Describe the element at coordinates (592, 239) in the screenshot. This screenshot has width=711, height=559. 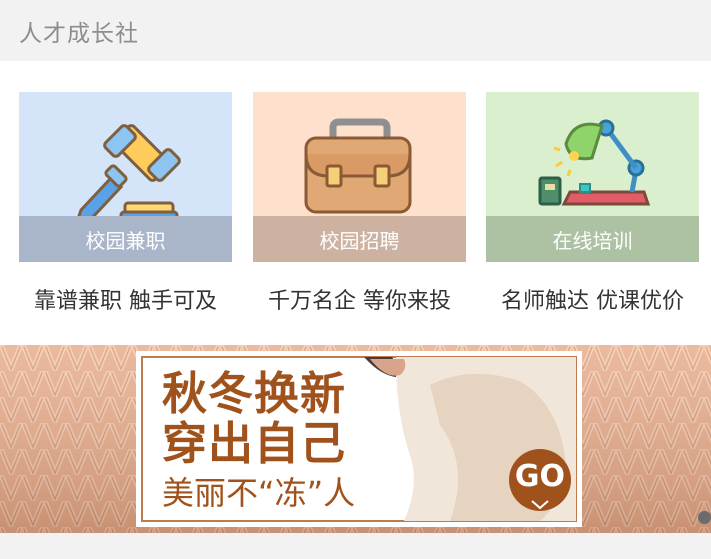
I see `card-label: 在线培训` at that location.